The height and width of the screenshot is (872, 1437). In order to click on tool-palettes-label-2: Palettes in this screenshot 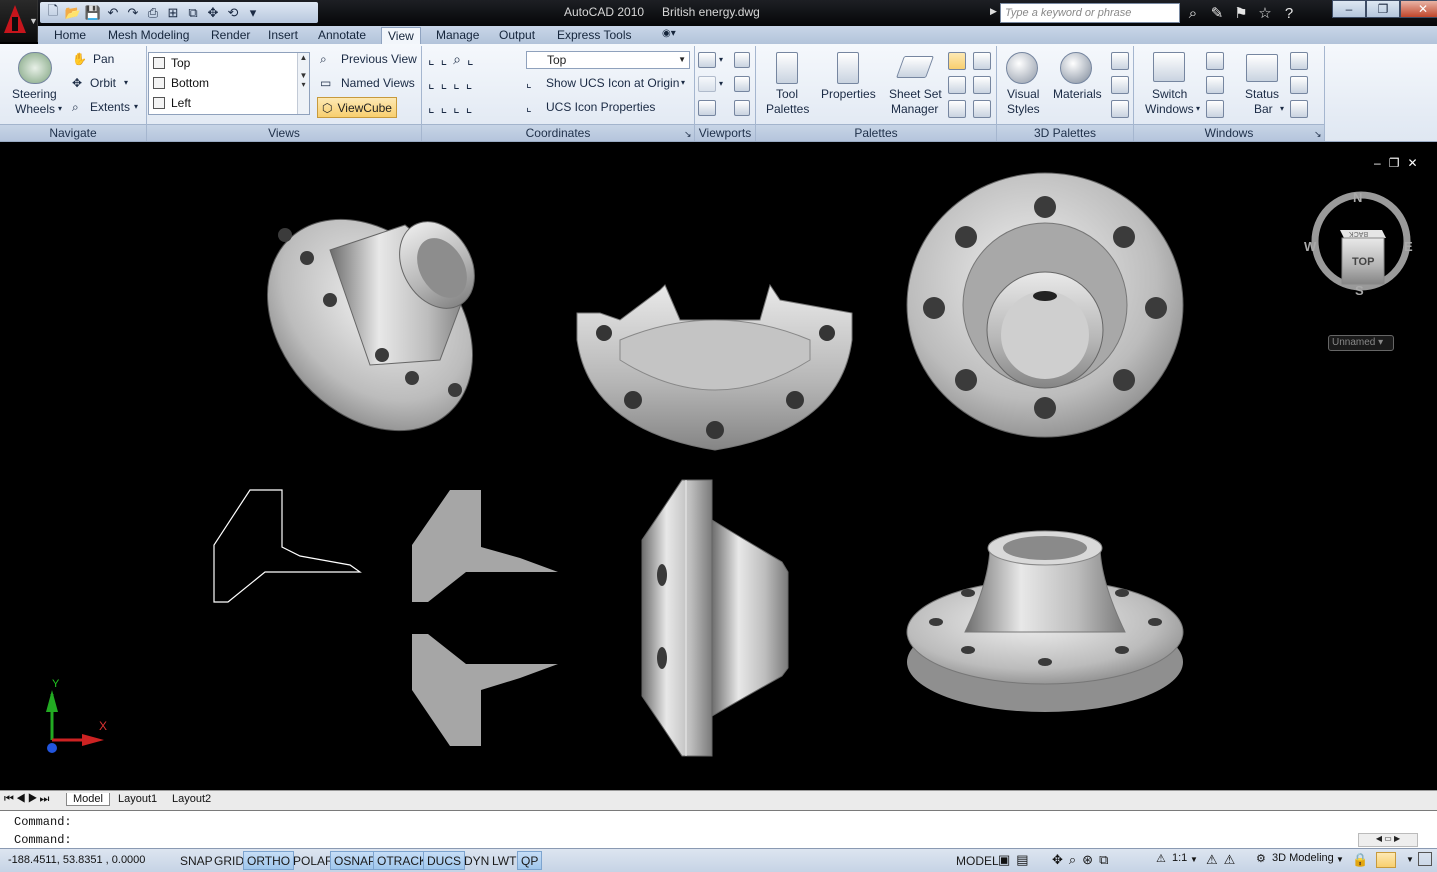, I will do `click(787, 109)`.